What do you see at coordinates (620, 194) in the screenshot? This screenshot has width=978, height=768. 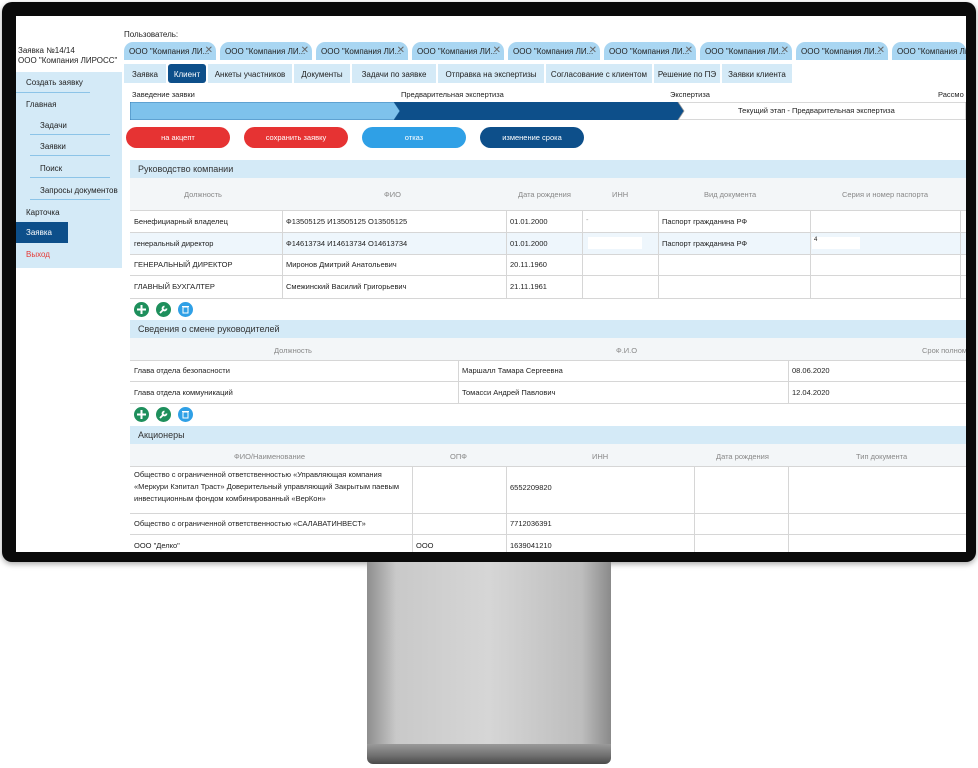 I see `column-header: ИНН` at bounding box center [620, 194].